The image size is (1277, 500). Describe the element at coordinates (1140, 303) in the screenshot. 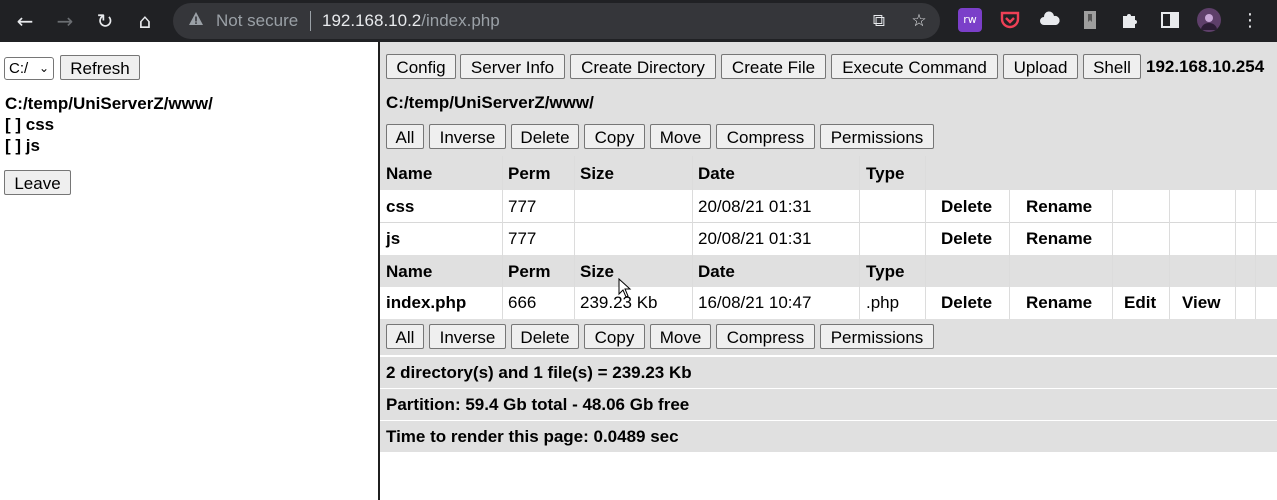

I see `row-edit-link: Edit` at that location.